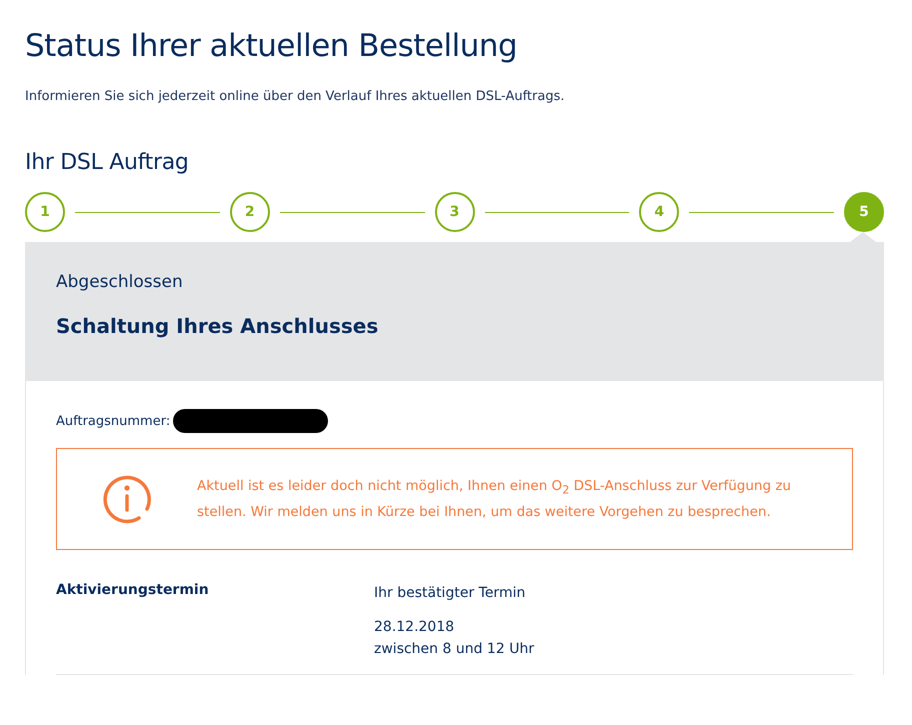  Describe the element at coordinates (494, 499) in the screenshot. I see `notice-text: Aktuell ist es leider doch nicht möglich, Ihnen einen O$_{2}$ DSL-Anschluss zur Verfügung zu stellen. Wir melden uns in Kürze bei Ihnen, um das weitere Vorgehen zu besprechen.` at that location.